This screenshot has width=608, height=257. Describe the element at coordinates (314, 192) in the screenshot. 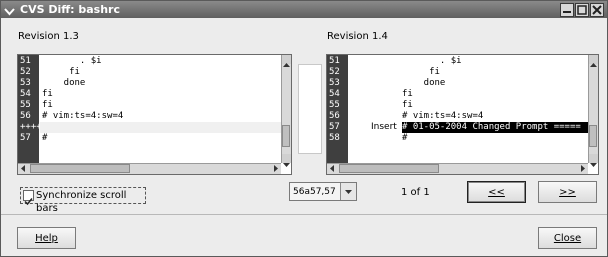

I see `diff-hunk-value: 56a57,57` at that location.